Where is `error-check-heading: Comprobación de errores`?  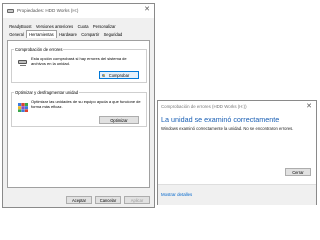 error-check-heading: Comprobación de errores is located at coordinates (39, 49).